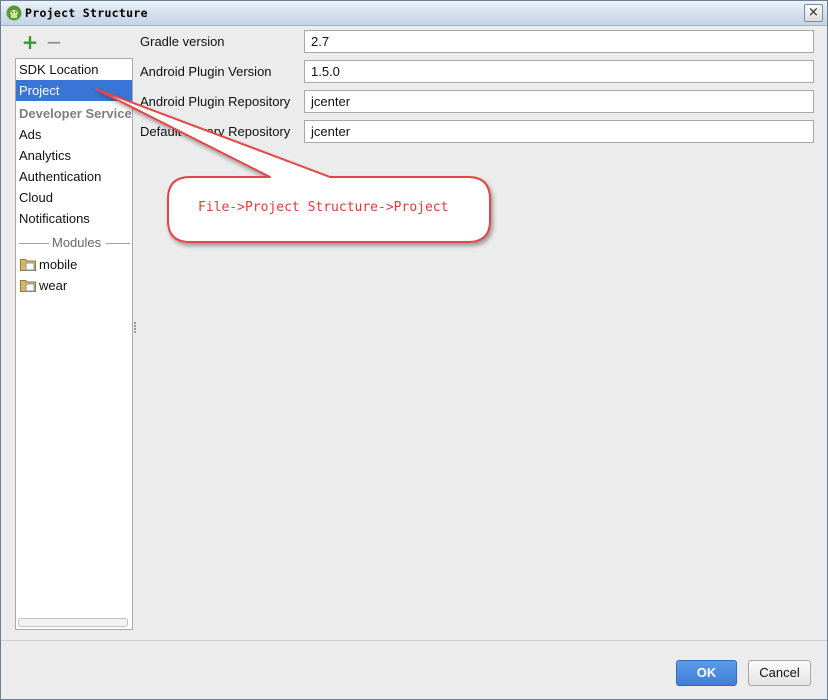 This screenshot has width=828, height=700. What do you see at coordinates (206, 71) in the screenshot?
I see `android-plugin-version-label: Android Plugin Version` at bounding box center [206, 71].